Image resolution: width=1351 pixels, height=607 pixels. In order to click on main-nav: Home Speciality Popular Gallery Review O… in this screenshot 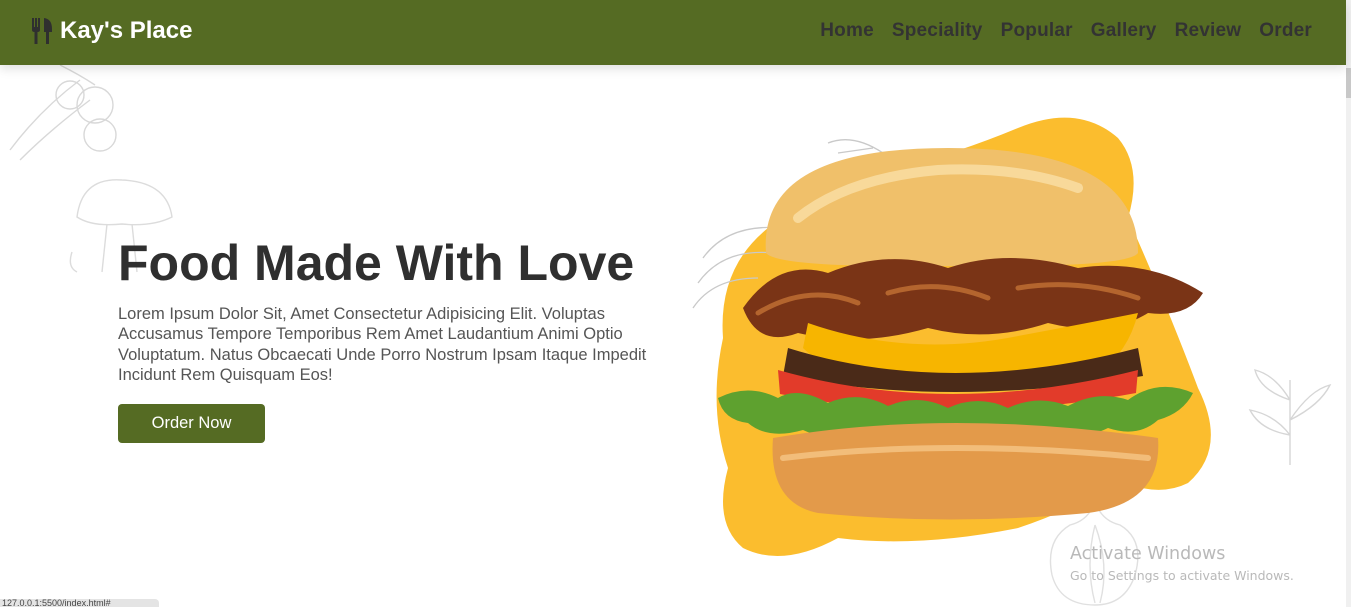, I will do `click(1066, 31)`.